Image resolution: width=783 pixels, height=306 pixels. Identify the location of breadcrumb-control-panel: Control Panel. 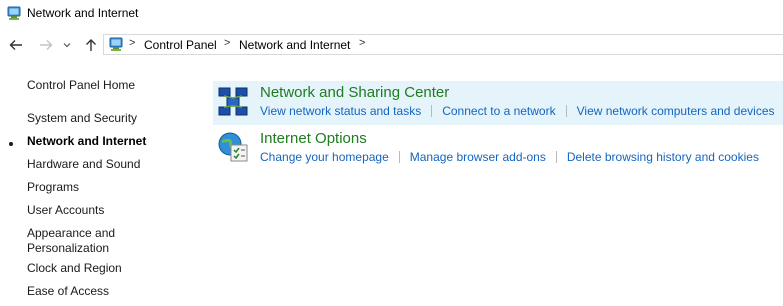
(180, 45).